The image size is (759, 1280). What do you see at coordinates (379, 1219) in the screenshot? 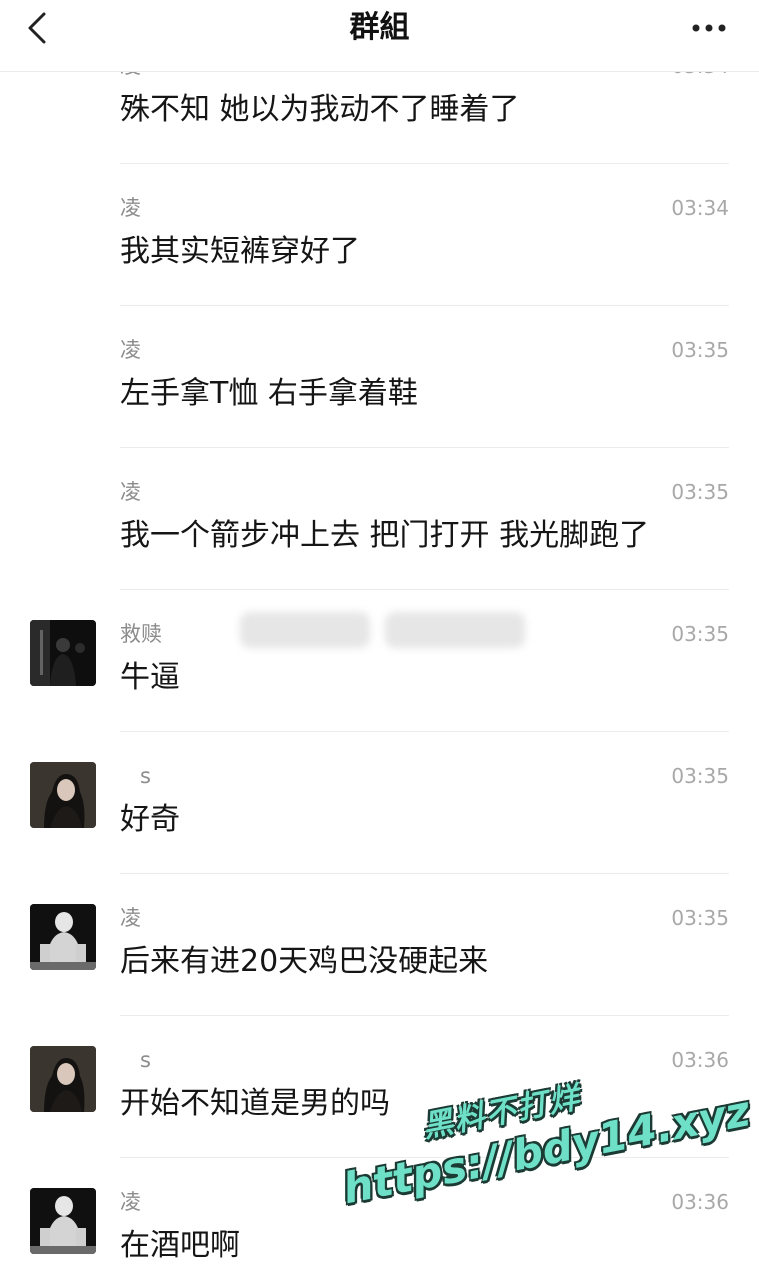
I see `message-item: 凌 03:36 在酒吧啊` at bounding box center [379, 1219].